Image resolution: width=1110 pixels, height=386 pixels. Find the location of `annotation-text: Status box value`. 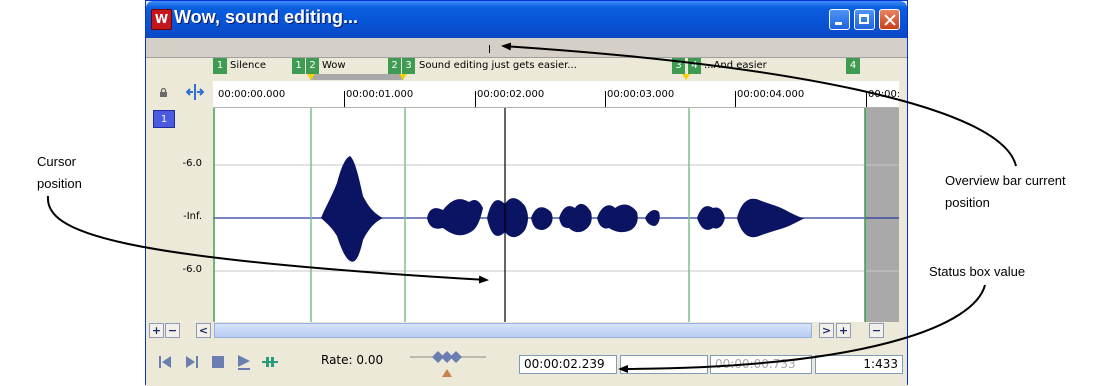

annotation-text: Status box value is located at coordinates (977, 271).